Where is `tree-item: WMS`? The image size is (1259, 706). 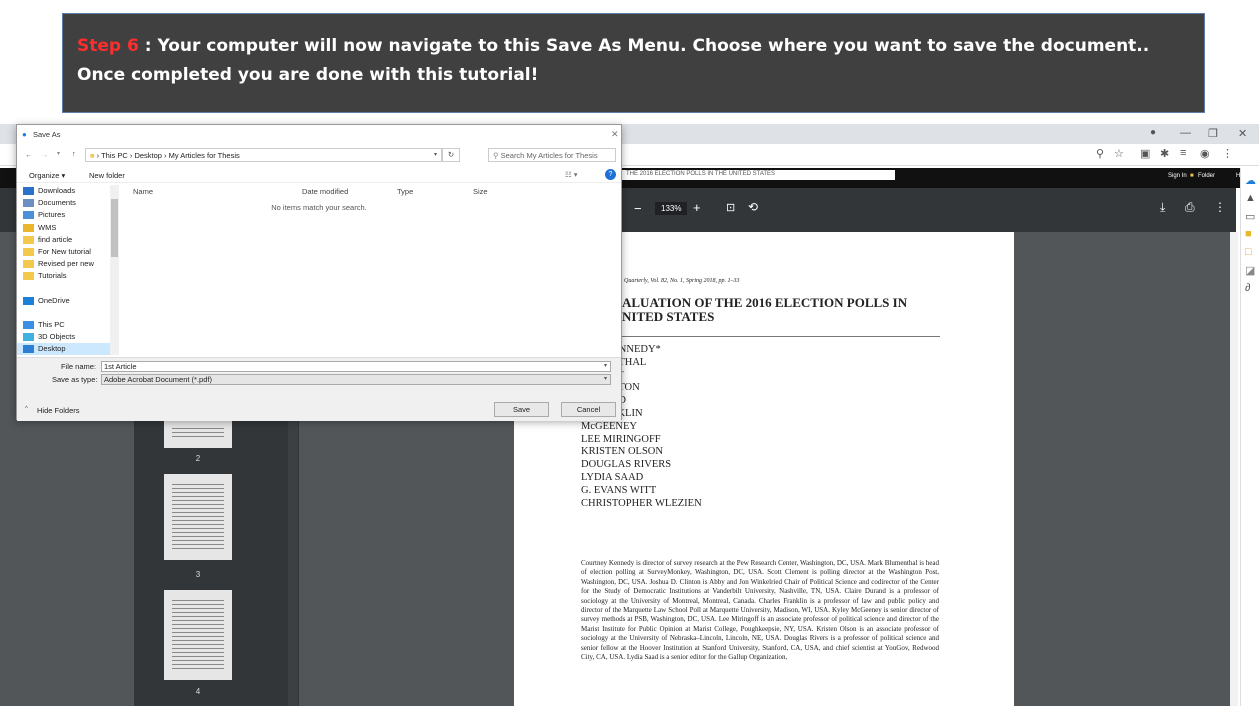 tree-item: WMS is located at coordinates (68, 228).